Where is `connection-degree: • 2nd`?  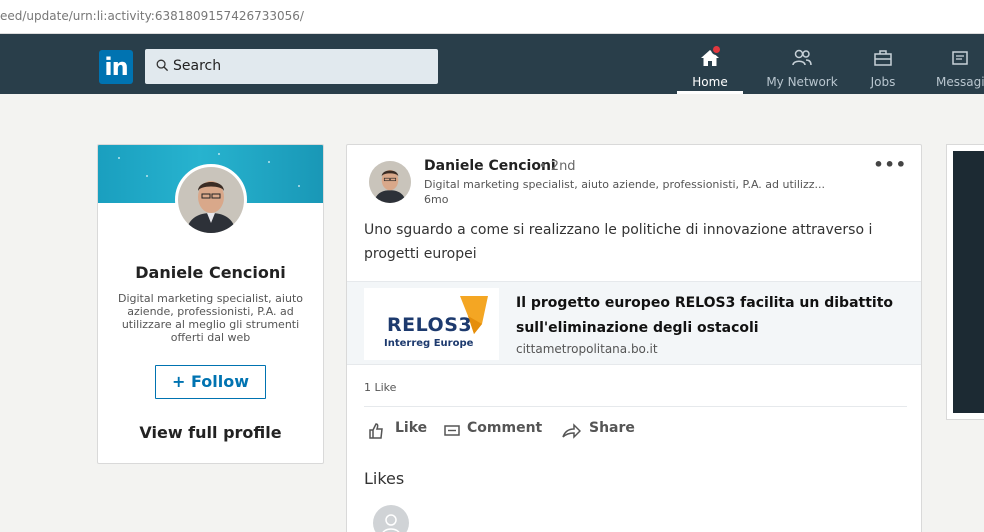 connection-degree: • 2nd is located at coordinates (557, 166).